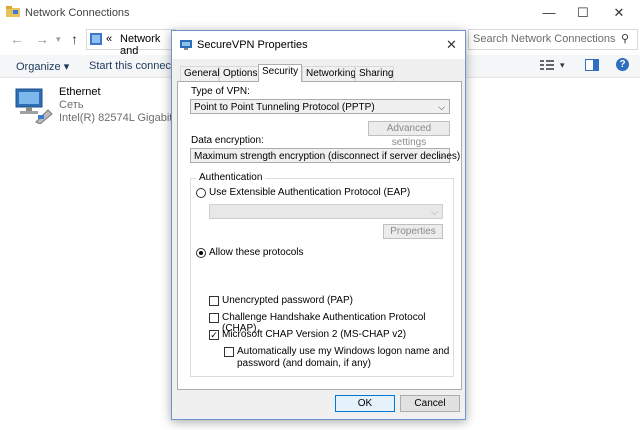 The width and height of the screenshot is (640, 430). I want to click on vpn-connection-icon, so click(186, 46).